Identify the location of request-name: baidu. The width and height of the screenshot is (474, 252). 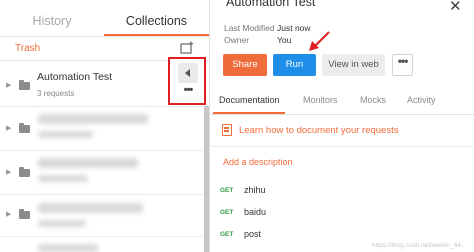
(255, 212).